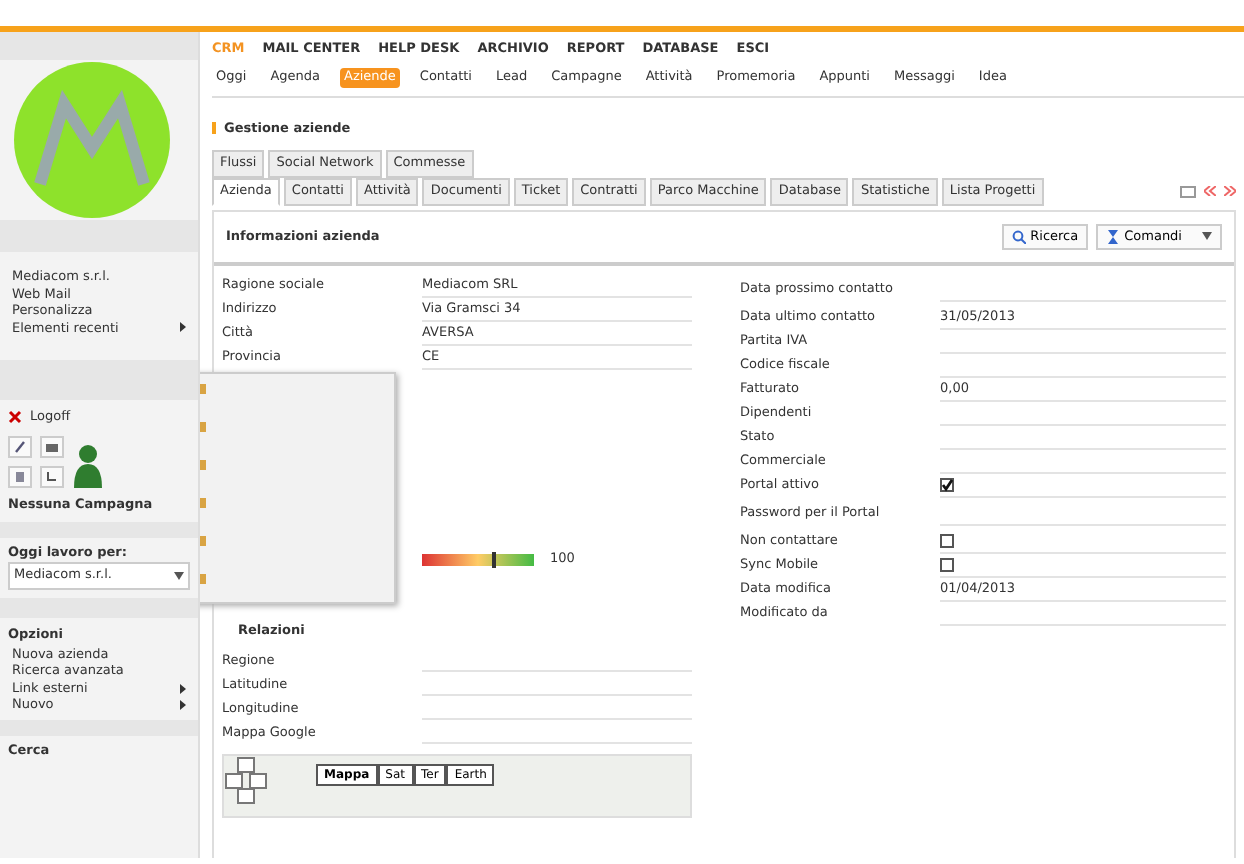 This screenshot has width=1244, height=864. I want to click on document-icon, so click(20, 476).